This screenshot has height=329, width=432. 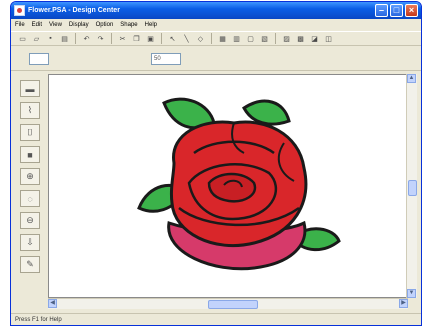 I want to click on copy-icon: ❐, so click(x=136, y=38).